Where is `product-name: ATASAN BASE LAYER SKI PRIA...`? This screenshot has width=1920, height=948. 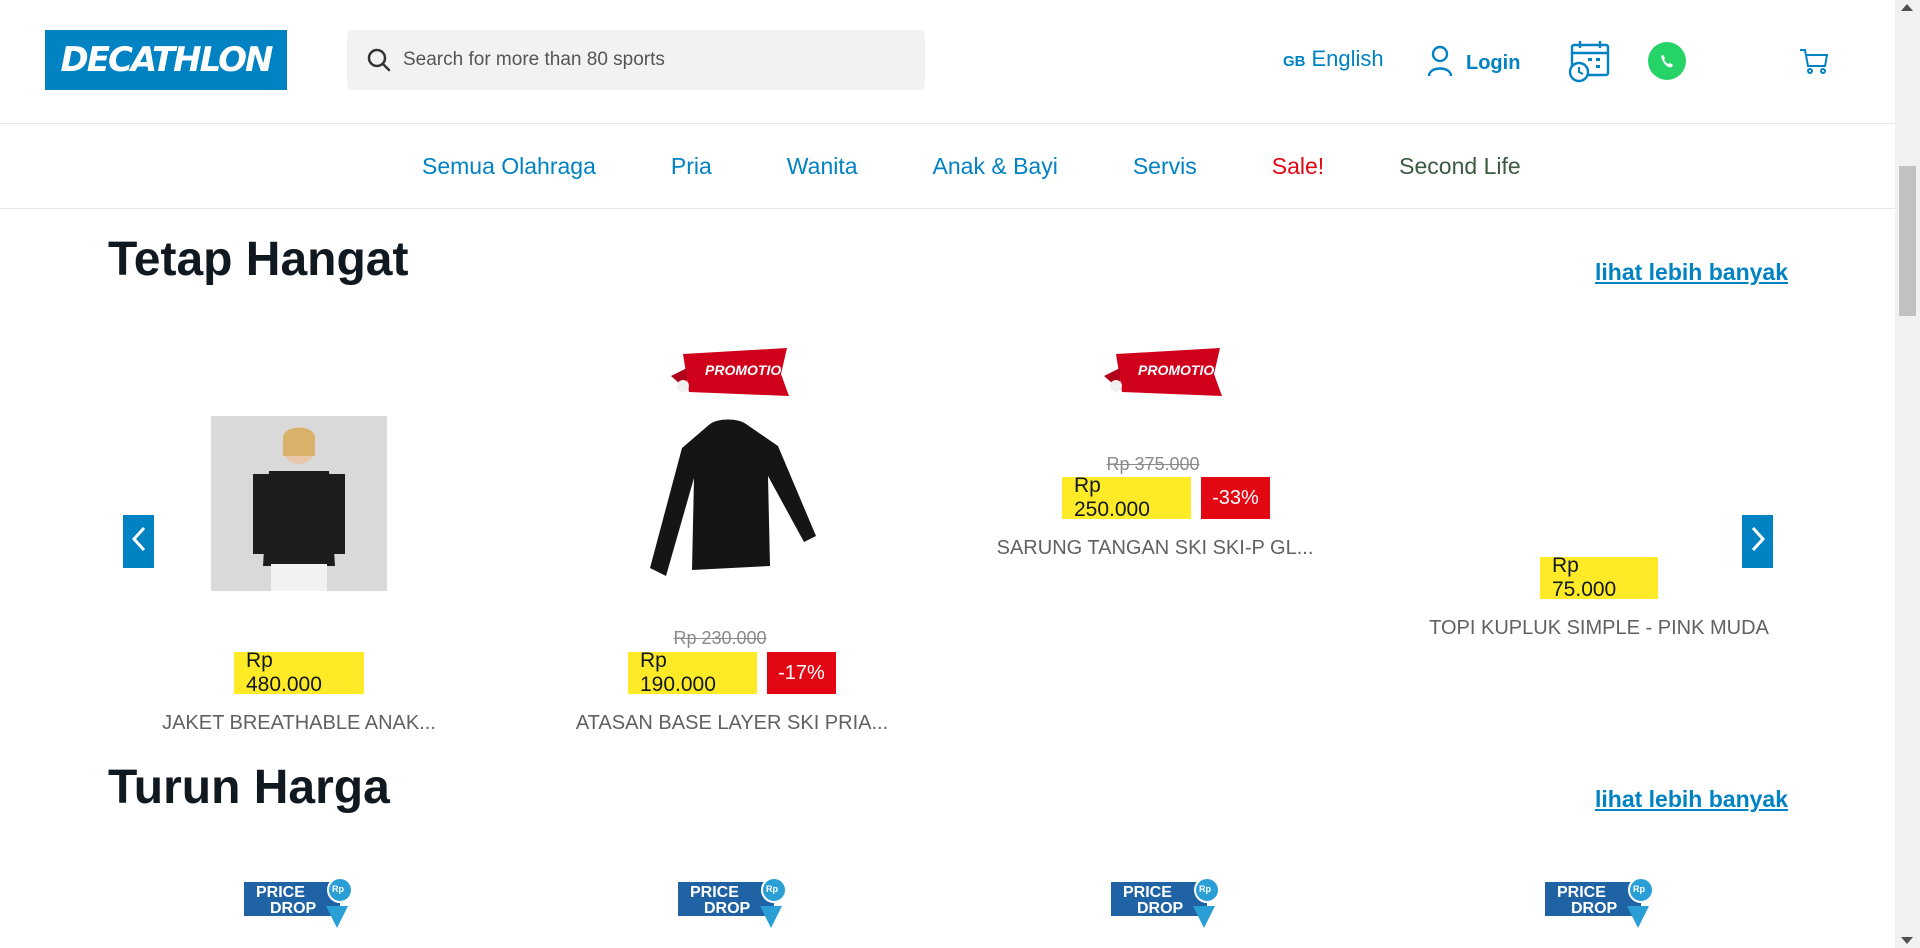
product-name: ATASAN BASE LAYER SKI PRIA... is located at coordinates (732, 723).